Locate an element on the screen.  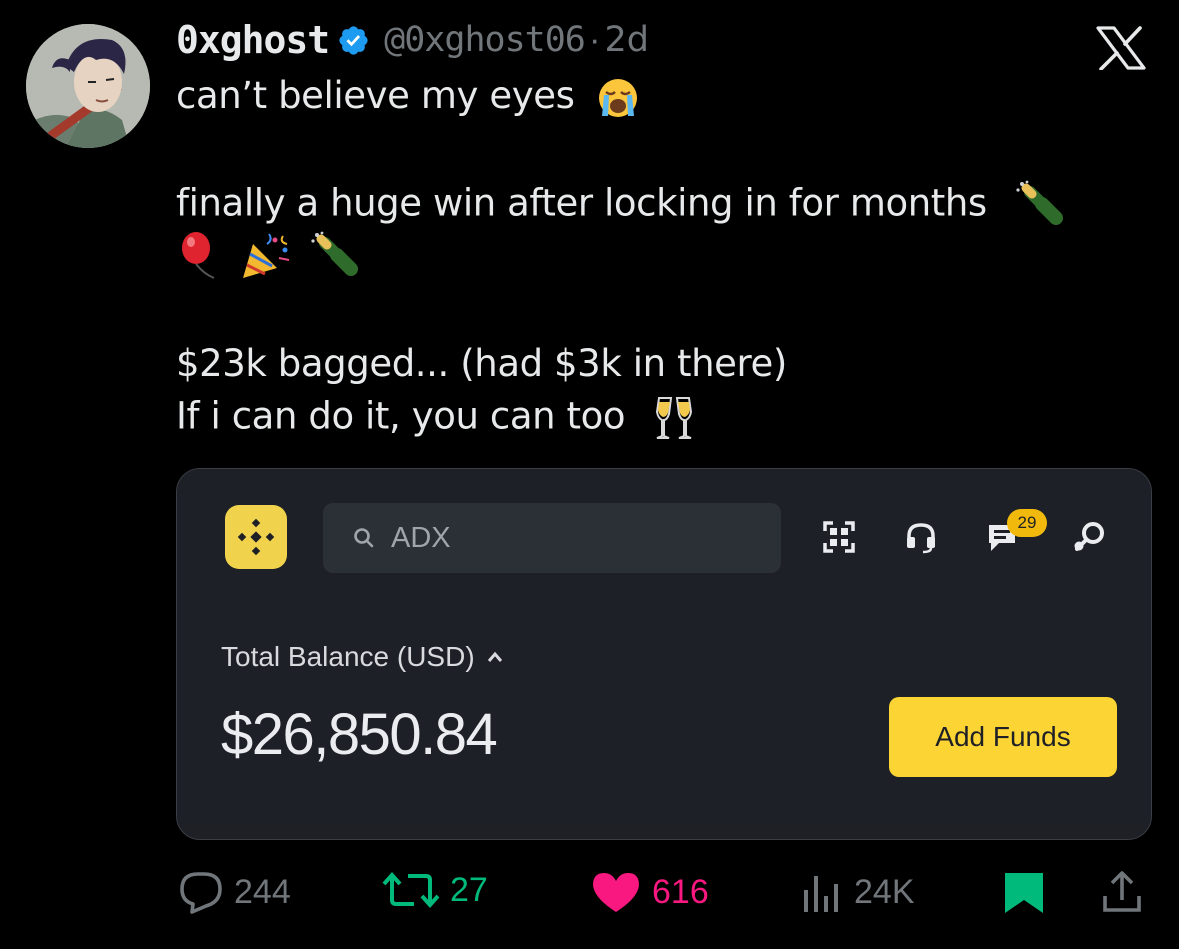
tweet-header: 0xghost @0xghost06 · 2d is located at coordinates (412, 40).